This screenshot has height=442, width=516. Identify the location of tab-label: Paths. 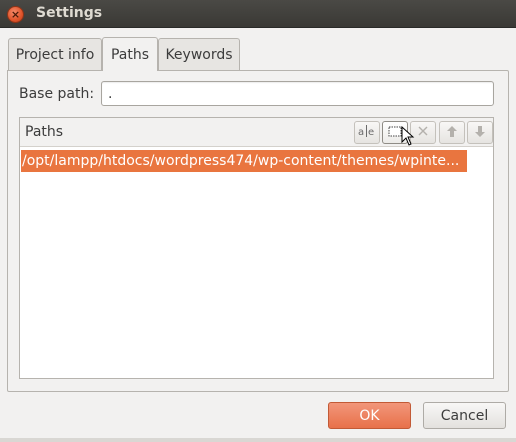
(130, 54).